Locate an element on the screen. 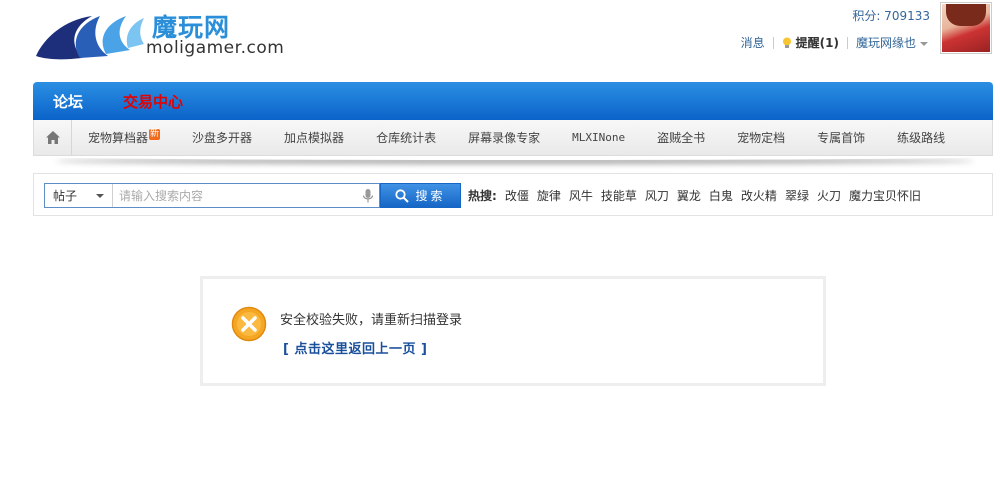  site-logo: 魔玩网 moligamer.com is located at coordinates (169, 36).